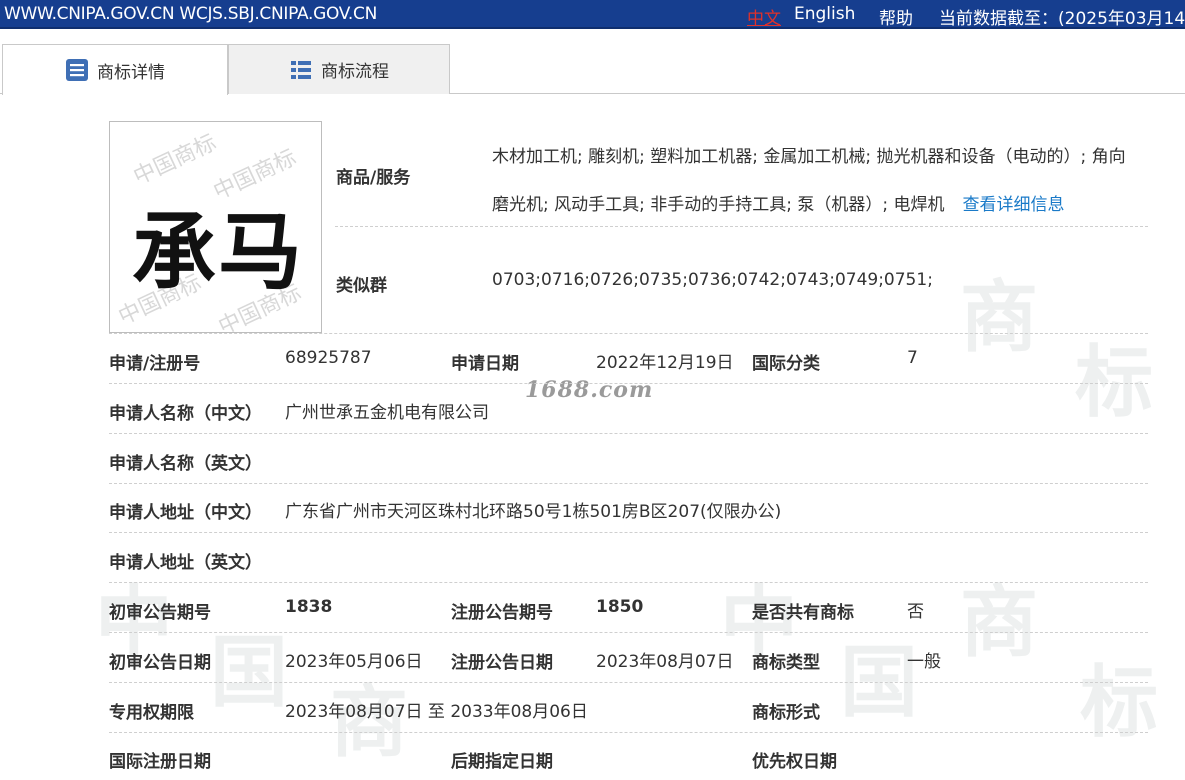 The image size is (1185, 780). Describe the element at coordinates (485, 364) in the screenshot. I see `app-date-label: 申请日期` at that location.